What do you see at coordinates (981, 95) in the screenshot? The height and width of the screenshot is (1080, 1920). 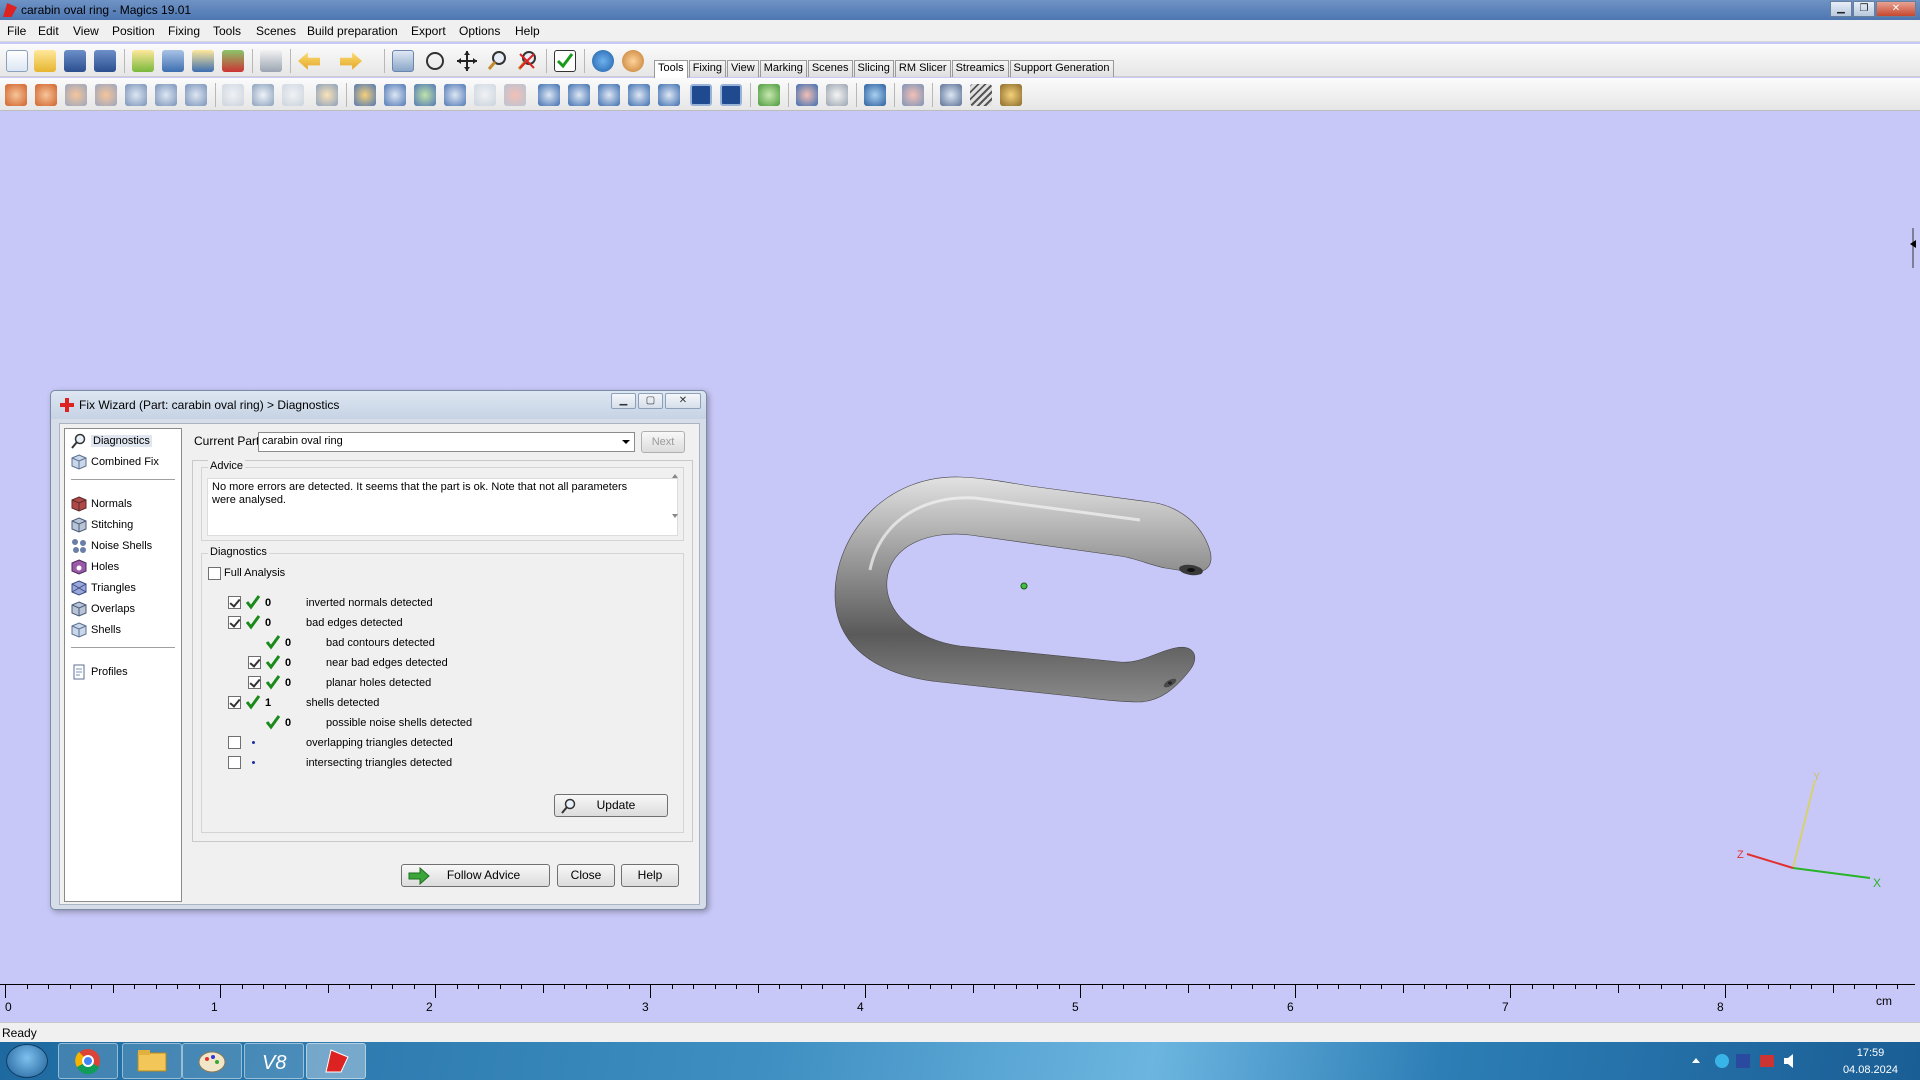 I see `hatch-icon` at bounding box center [981, 95].